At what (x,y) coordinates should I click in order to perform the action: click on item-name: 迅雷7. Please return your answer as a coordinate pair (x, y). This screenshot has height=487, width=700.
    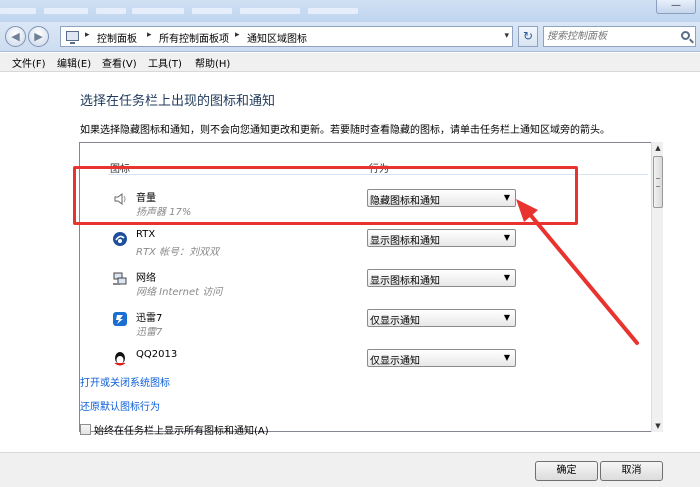
    Looking at the image, I should click on (149, 318).